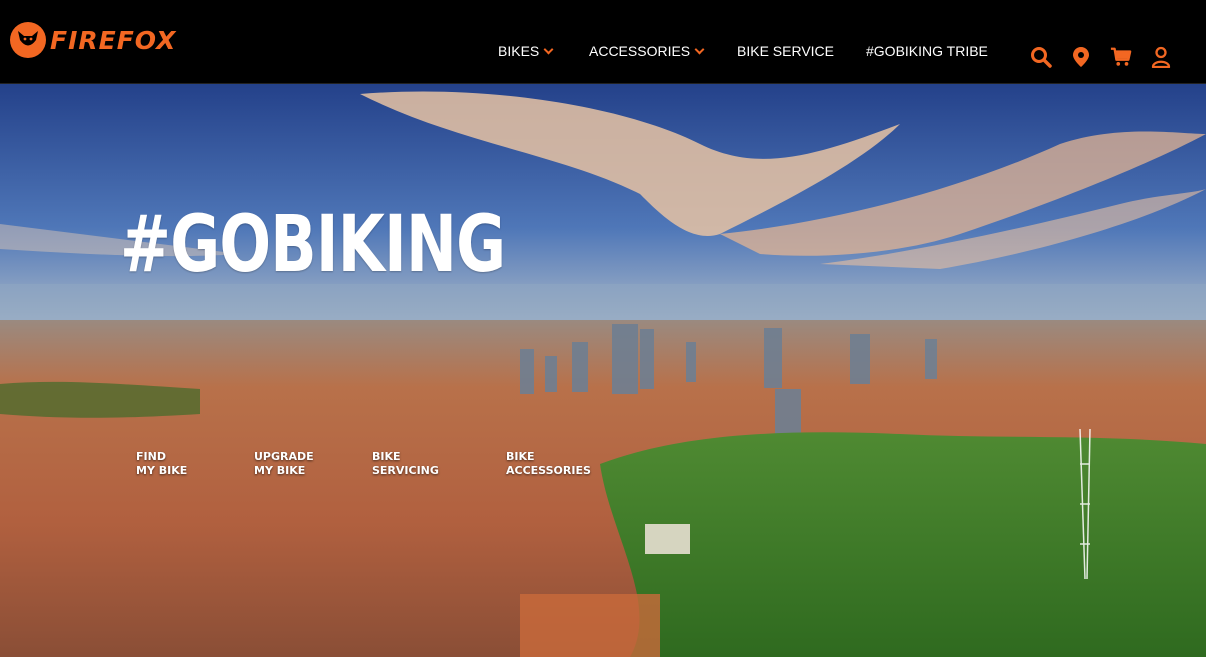 This screenshot has width=1206, height=657. I want to click on firefox-logo: FIREFOX, so click(93, 40).